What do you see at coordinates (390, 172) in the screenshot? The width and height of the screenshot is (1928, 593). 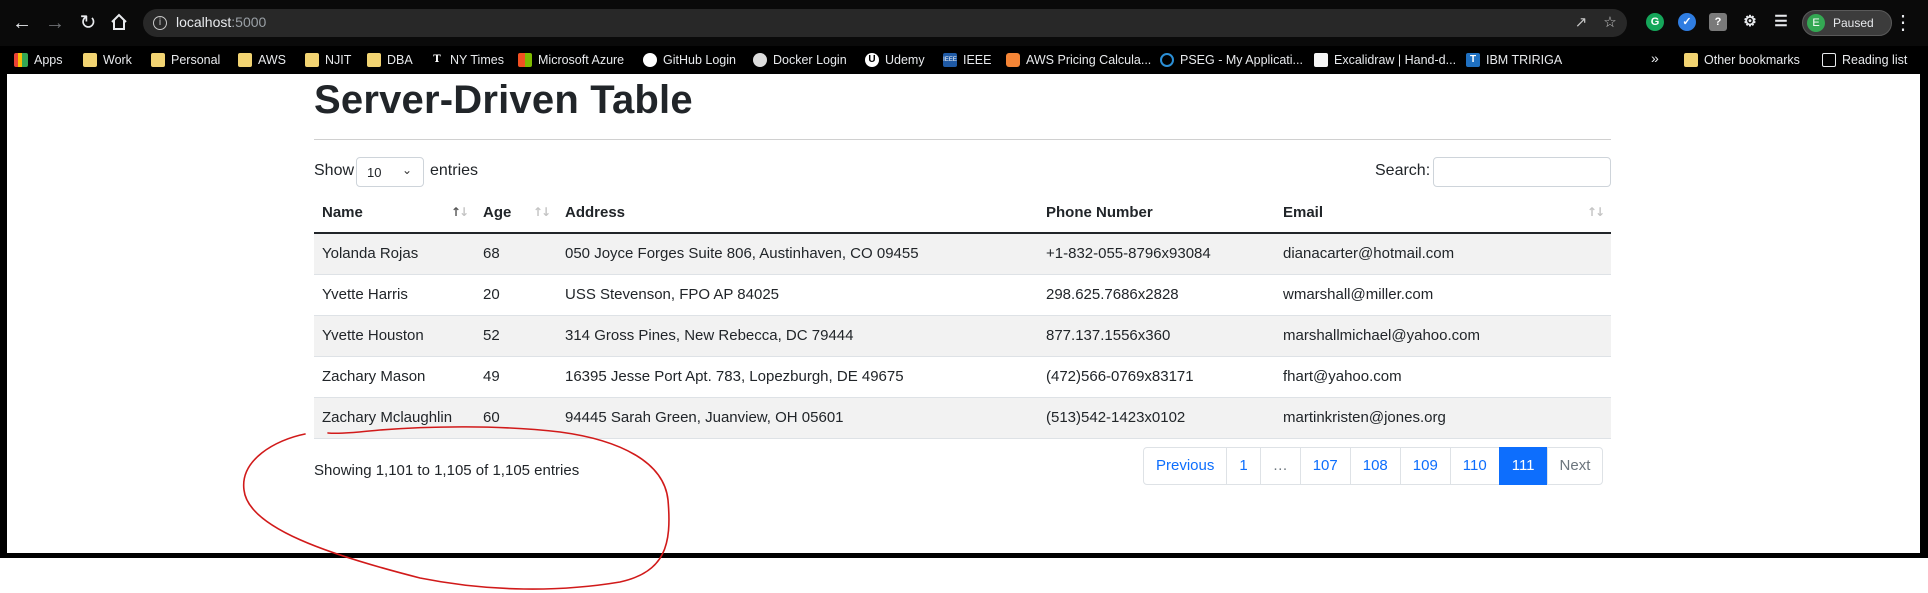 I see `page-length-select: 10 ⌄` at bounding box center [390, 172].